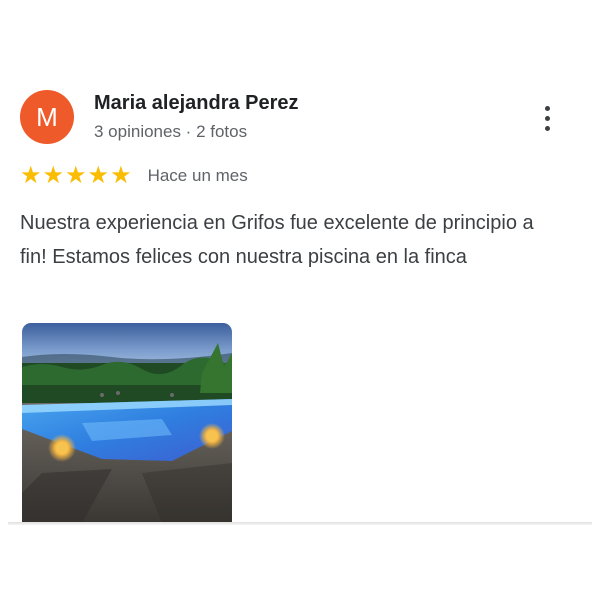  What do you see at coordinates (171, 131) in the screenshot?
I see `author-meta: 3 opiniones · 2 fotos` at bounding box center [171, 131].